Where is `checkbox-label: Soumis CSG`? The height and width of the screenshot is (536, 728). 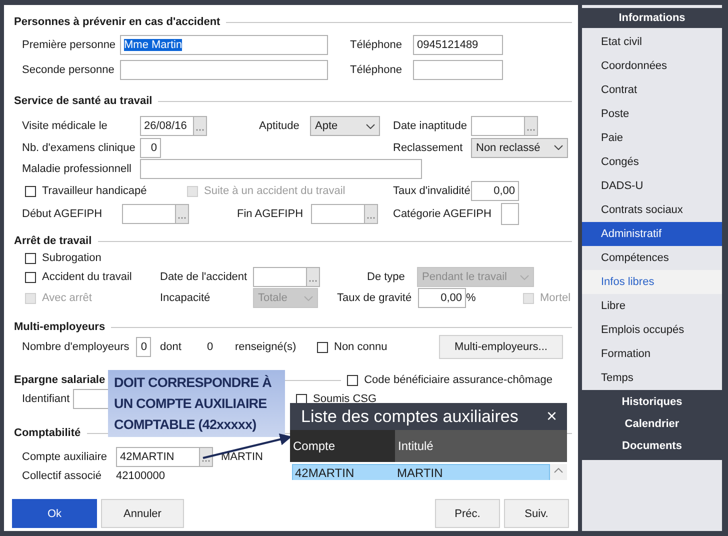
checkbox-label: Soumis CSG is located at coordinates (345, 399).